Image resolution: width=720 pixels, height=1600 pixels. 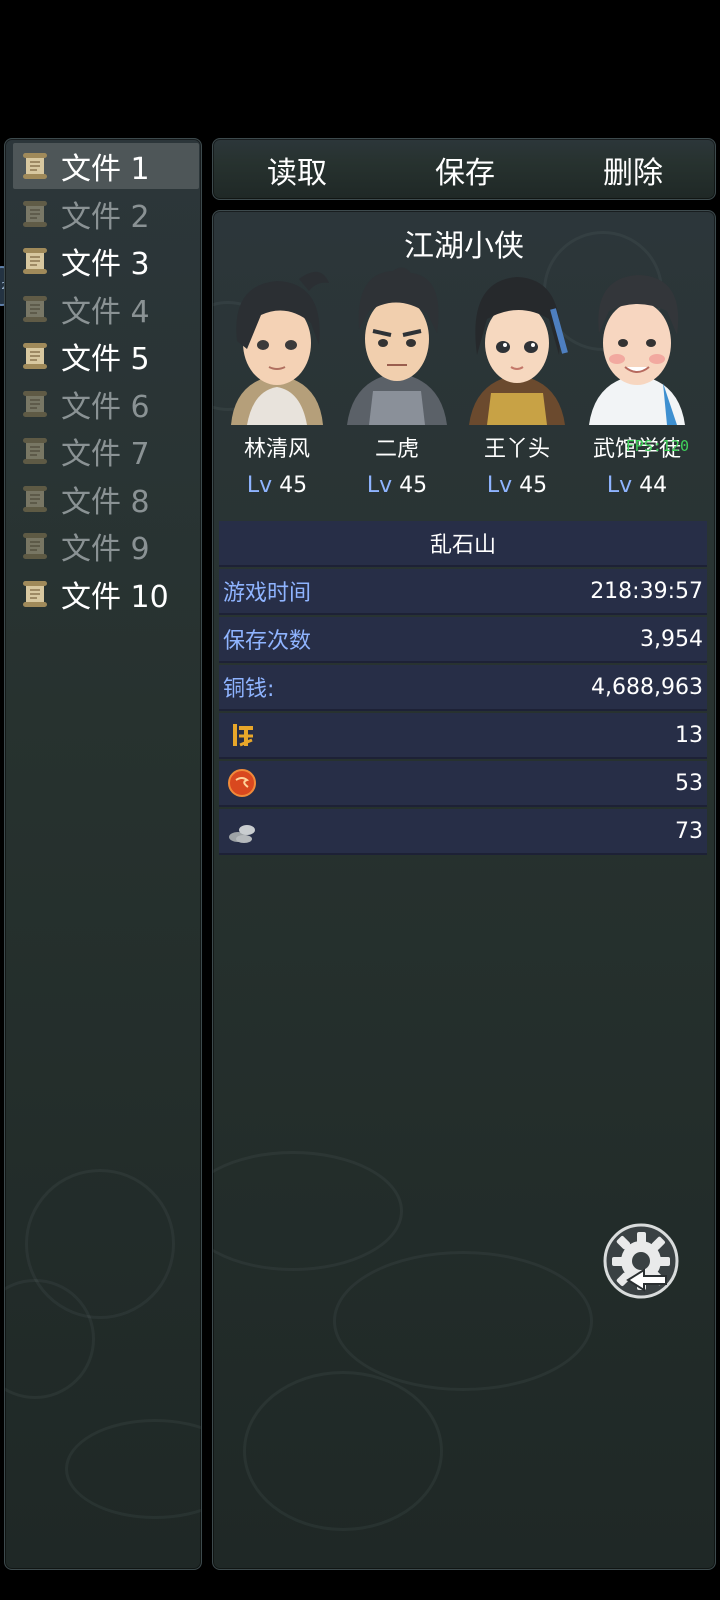 What do you see at coordinates (105, 264) in the screenshot?
I see `file-label: 文件 3` at bounding box center [105, 264].